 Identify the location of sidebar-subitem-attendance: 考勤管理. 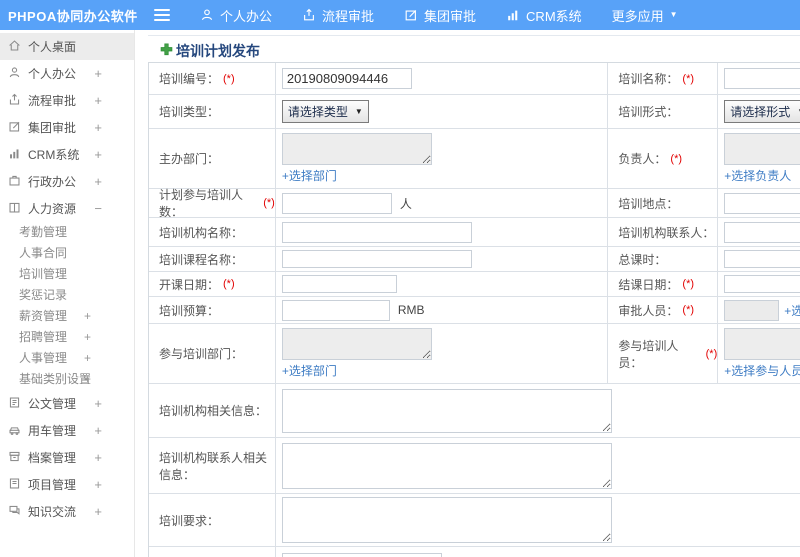
(67, 232).